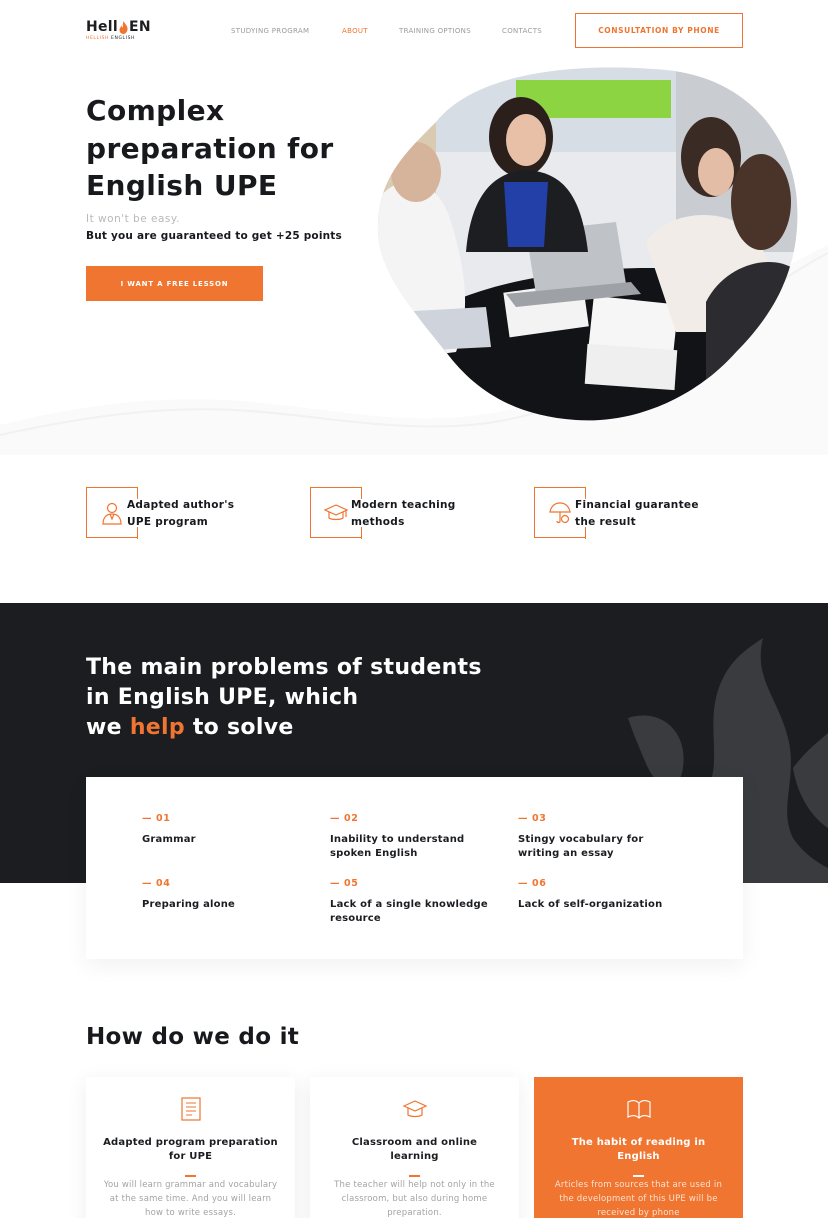  I want to click on logo-text-left: Hell, so click(102, 27).